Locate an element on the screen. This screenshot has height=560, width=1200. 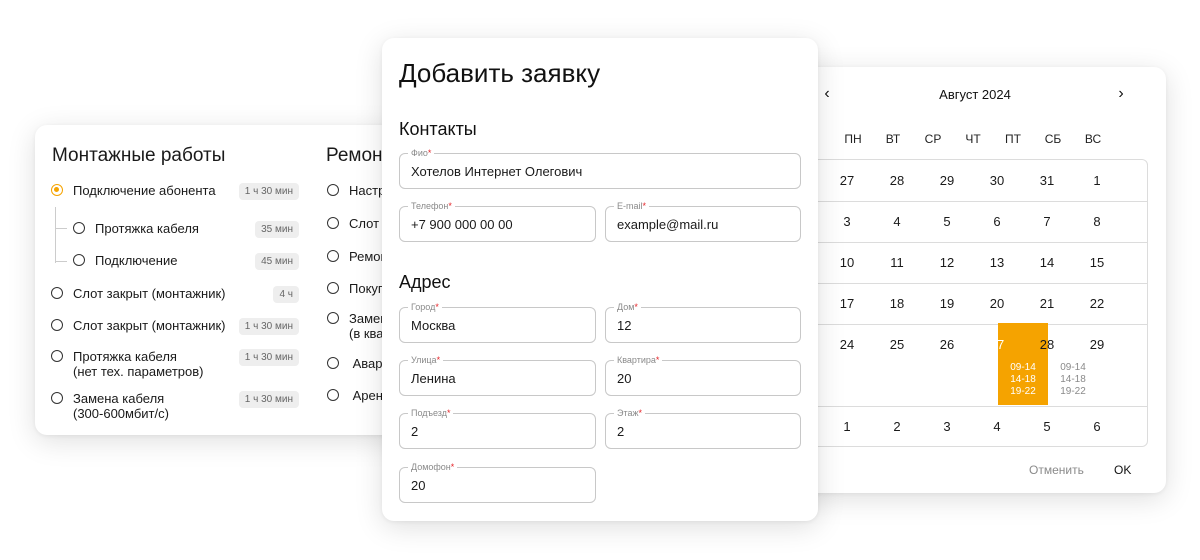
calendar-day: 27 is located at coordinates (847, 180).